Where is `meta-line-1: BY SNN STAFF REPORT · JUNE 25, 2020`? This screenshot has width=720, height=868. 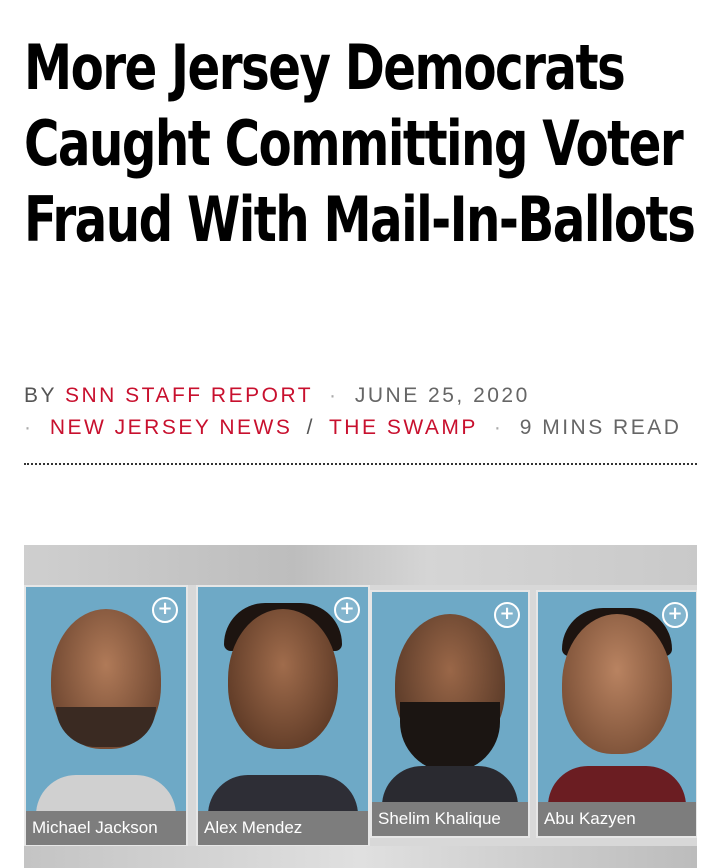
meta-line-1: BY SNN STAFF REPORT · JUNE 25, 2020 is located at coordinates (364, 396).